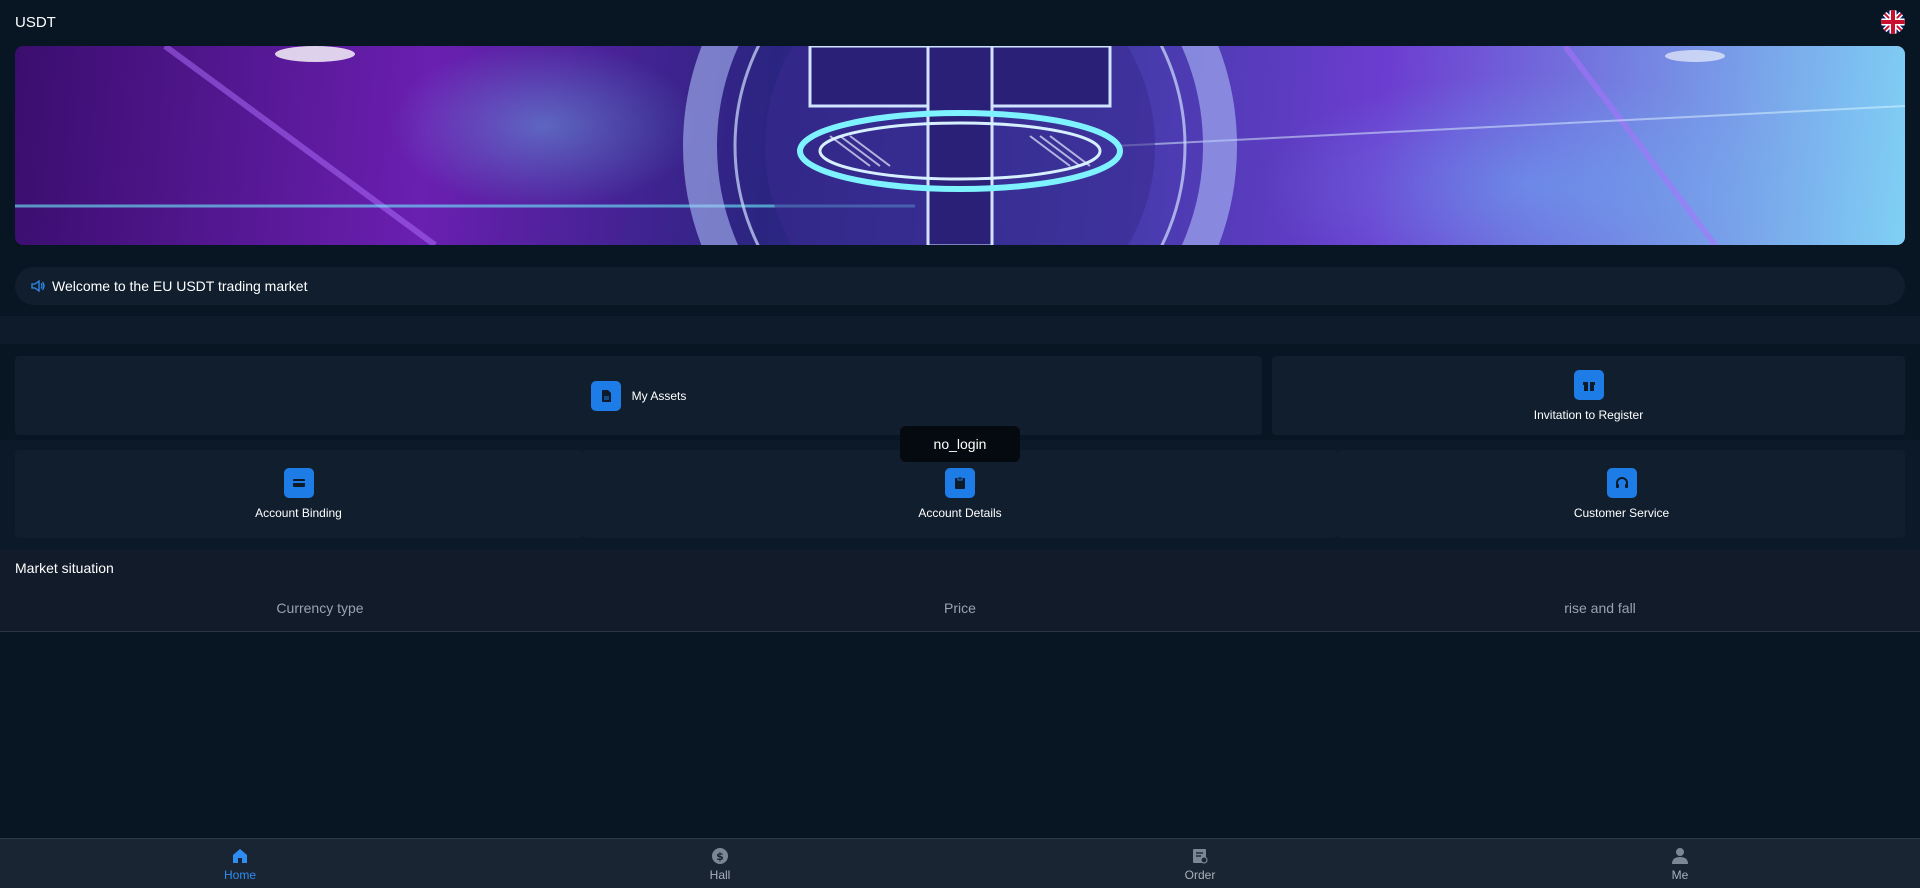 This screenshot has height=888, width=1920. I want to click on tab-me: Me, so click(1680, 863).